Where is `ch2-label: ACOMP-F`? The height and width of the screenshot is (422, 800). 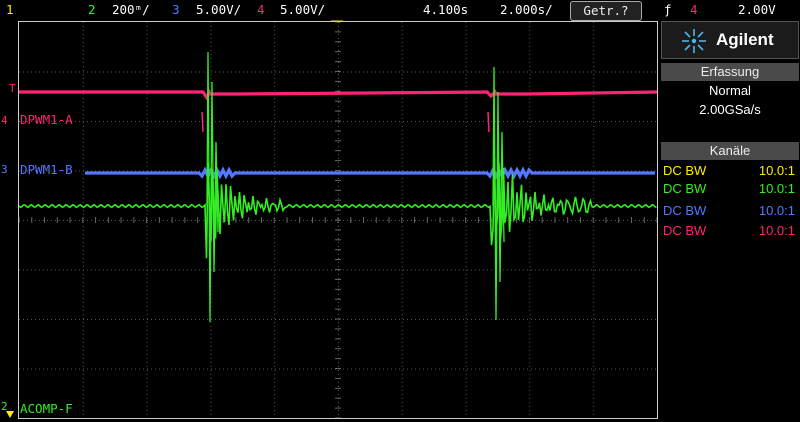 ch2-label: ACOMP-F is located at coordinates (46, 408).